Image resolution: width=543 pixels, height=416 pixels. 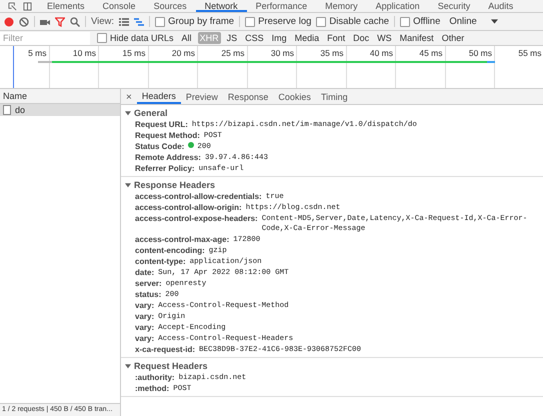 What do you see at coordinates (341, 6) in the screenshot?
I see `panel-tab: Memory` at bounding box center [341, 6].